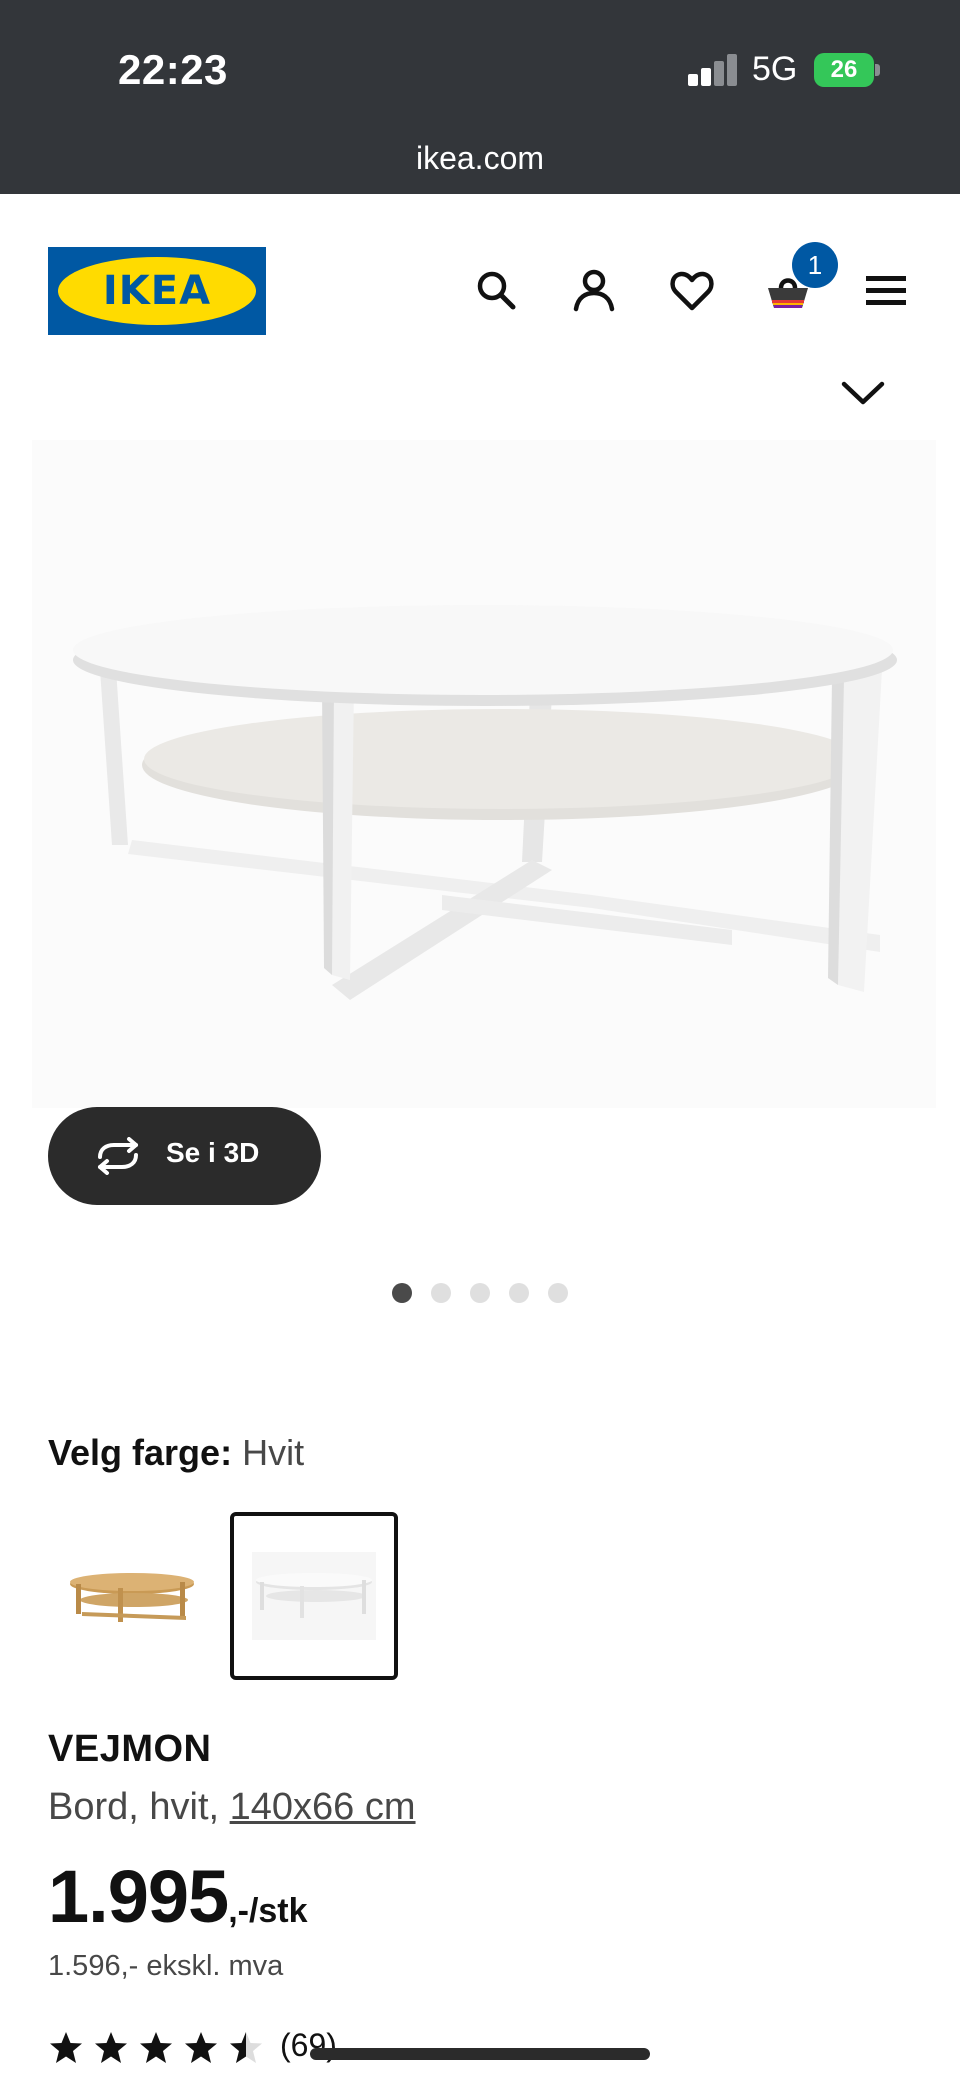  I want to click on white-table-thumbnail, so click(314, 1596).